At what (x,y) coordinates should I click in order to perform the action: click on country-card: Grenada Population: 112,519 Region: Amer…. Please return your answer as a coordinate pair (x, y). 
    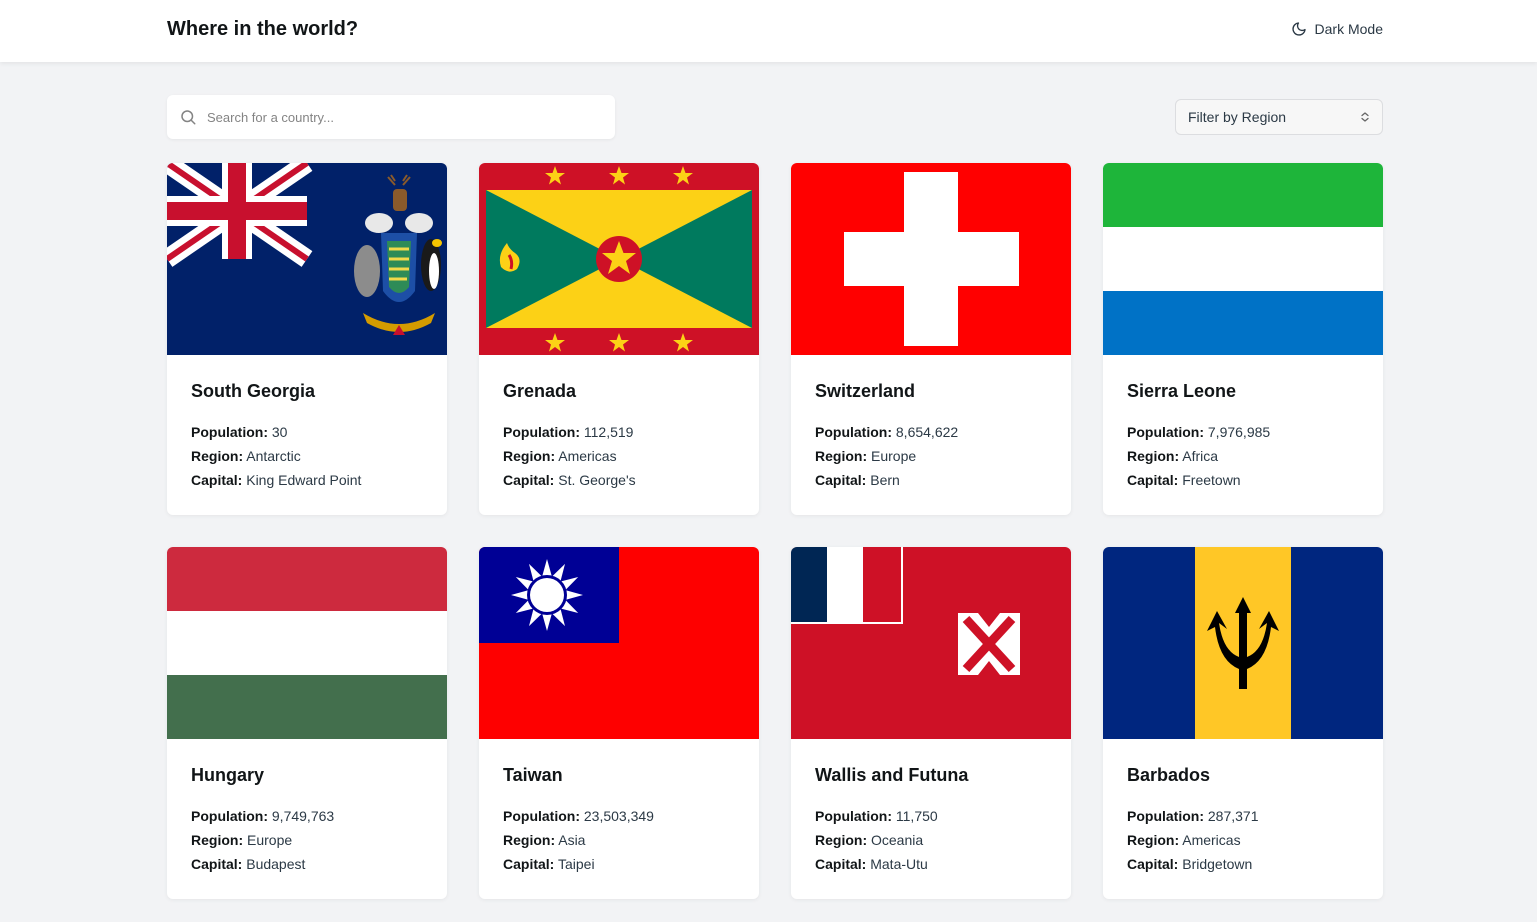
    Looking at the image, I should click on (619, 339).